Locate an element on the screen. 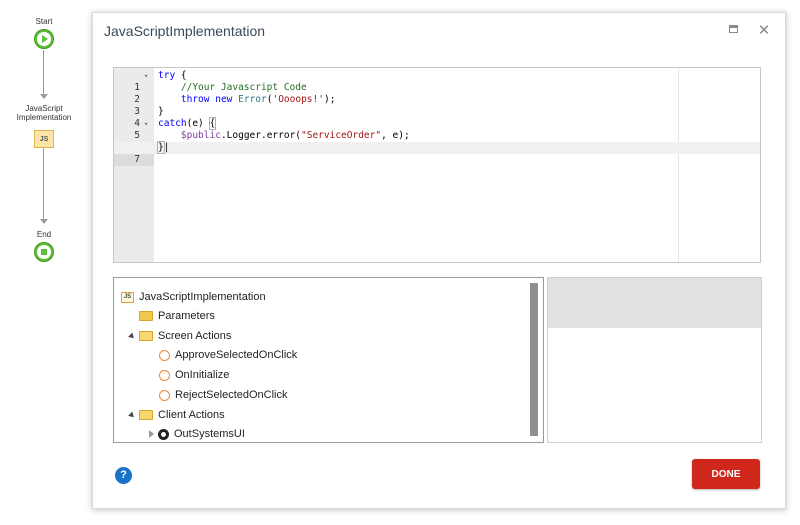 This screenshot has width=800, height=525. code-text: } is located at coordinates (161, 111).